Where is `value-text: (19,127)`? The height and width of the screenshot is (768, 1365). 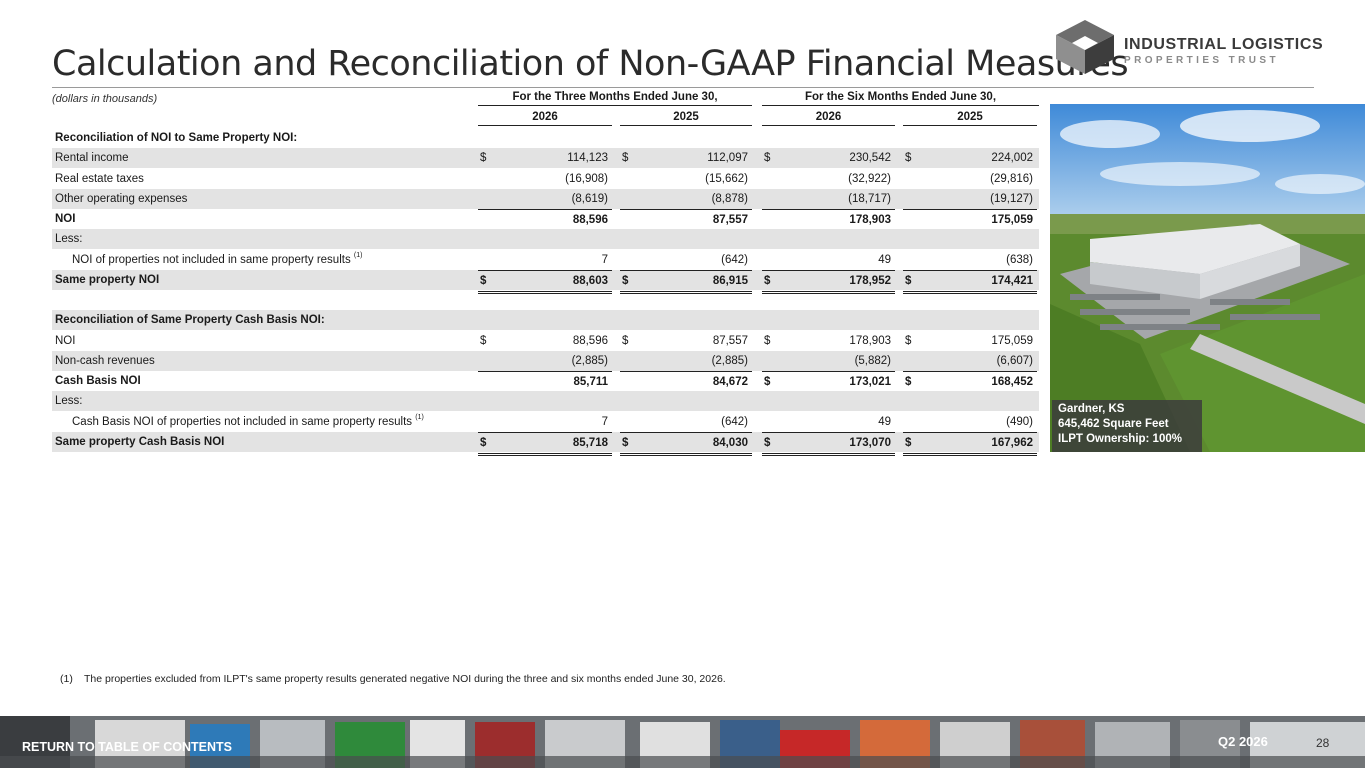 value-text: (19,127) is located at coordinates (1011, 198).